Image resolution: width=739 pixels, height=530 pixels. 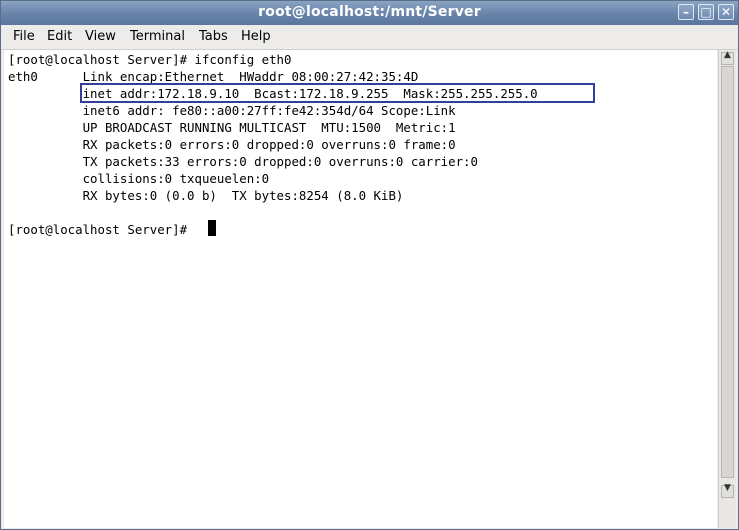 I want to click on scrollbar-thumb, so click(x=727, y=272).